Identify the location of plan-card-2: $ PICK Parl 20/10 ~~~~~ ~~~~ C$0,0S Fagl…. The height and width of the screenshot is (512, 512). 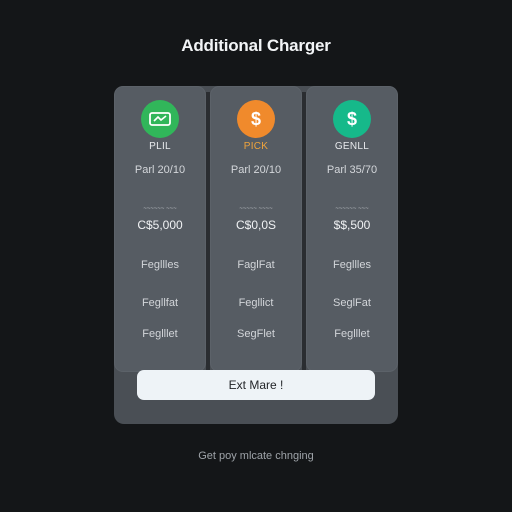
(256, 229).